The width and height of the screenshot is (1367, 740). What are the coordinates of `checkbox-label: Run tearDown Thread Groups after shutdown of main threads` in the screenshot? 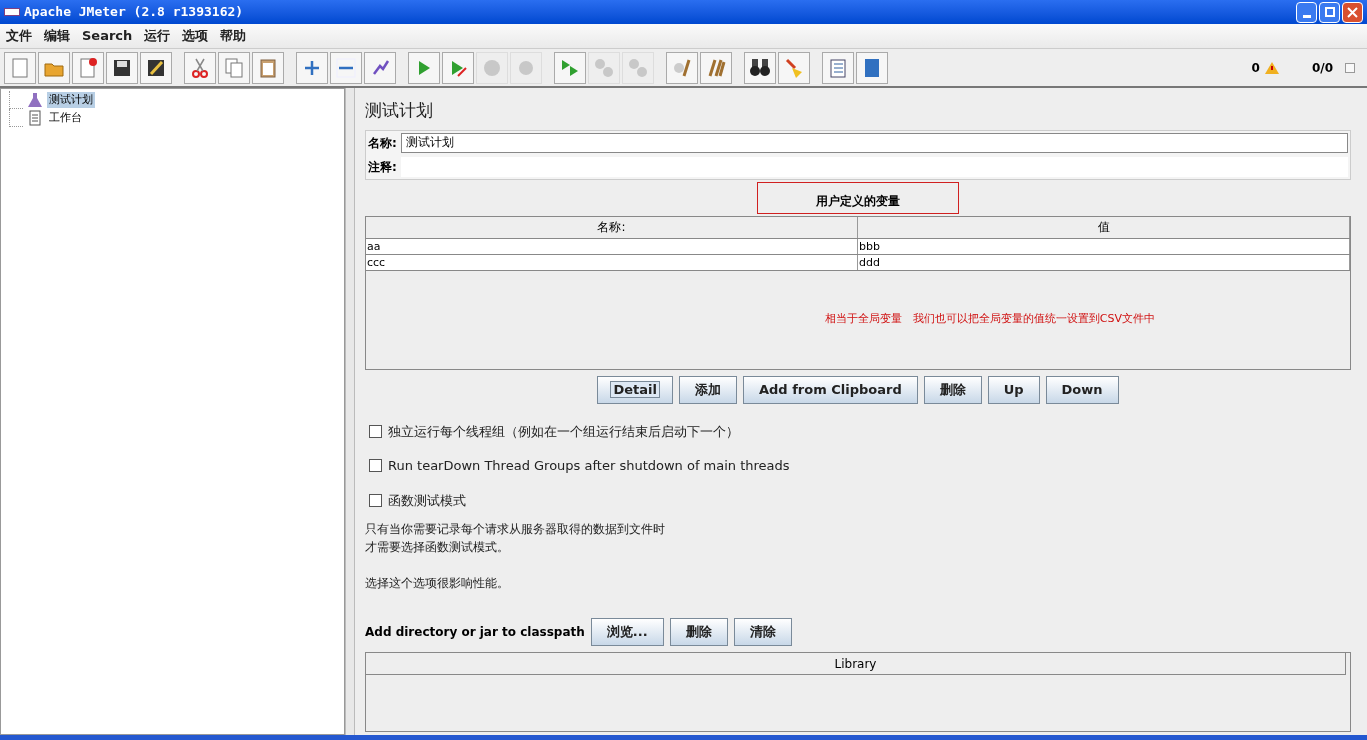 It's located at (589, 466).